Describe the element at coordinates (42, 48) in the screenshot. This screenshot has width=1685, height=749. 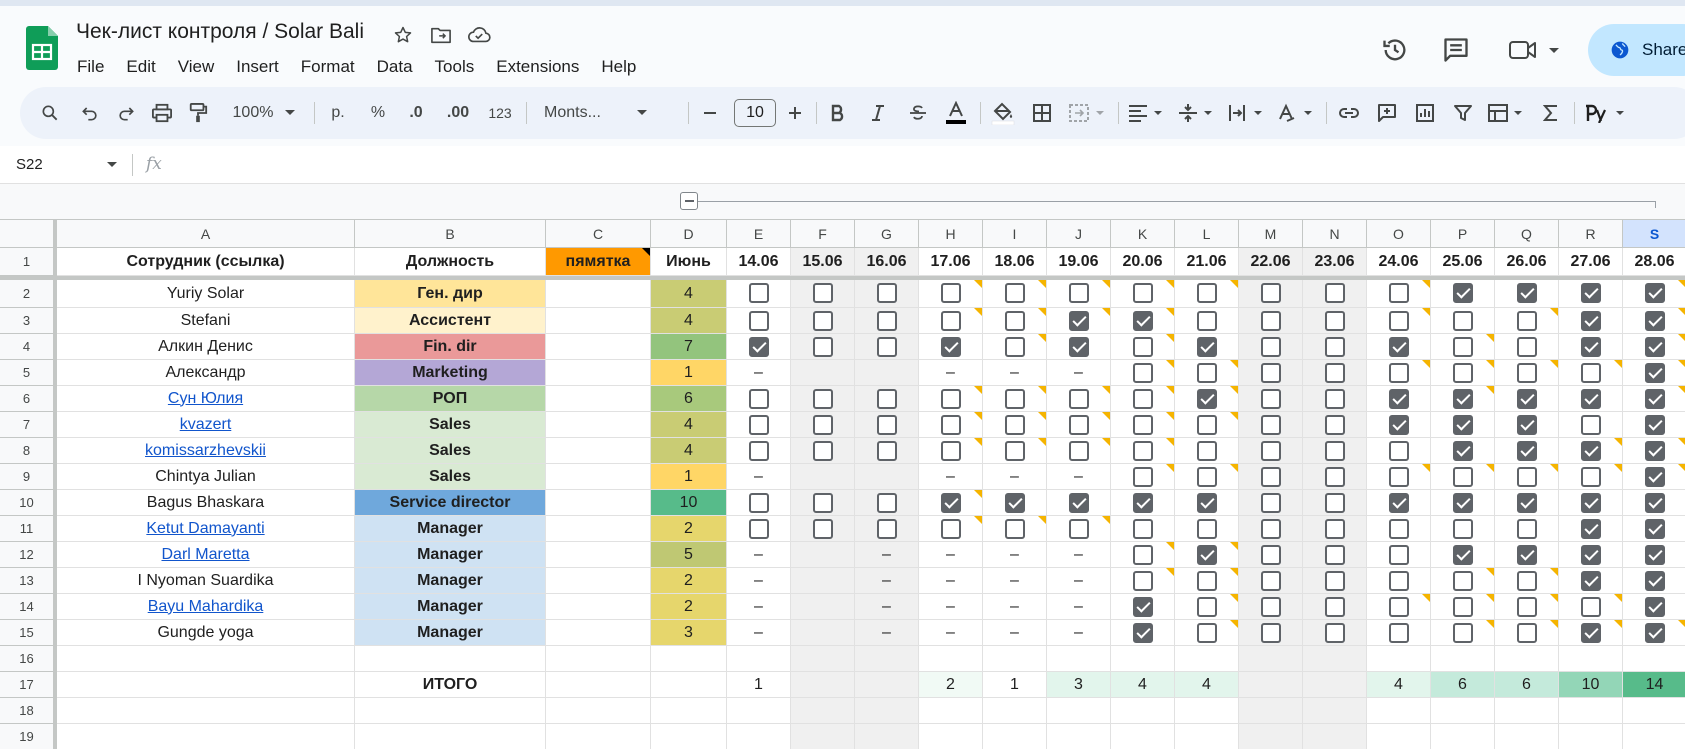
I see `sheets-logo-icon` at that location.